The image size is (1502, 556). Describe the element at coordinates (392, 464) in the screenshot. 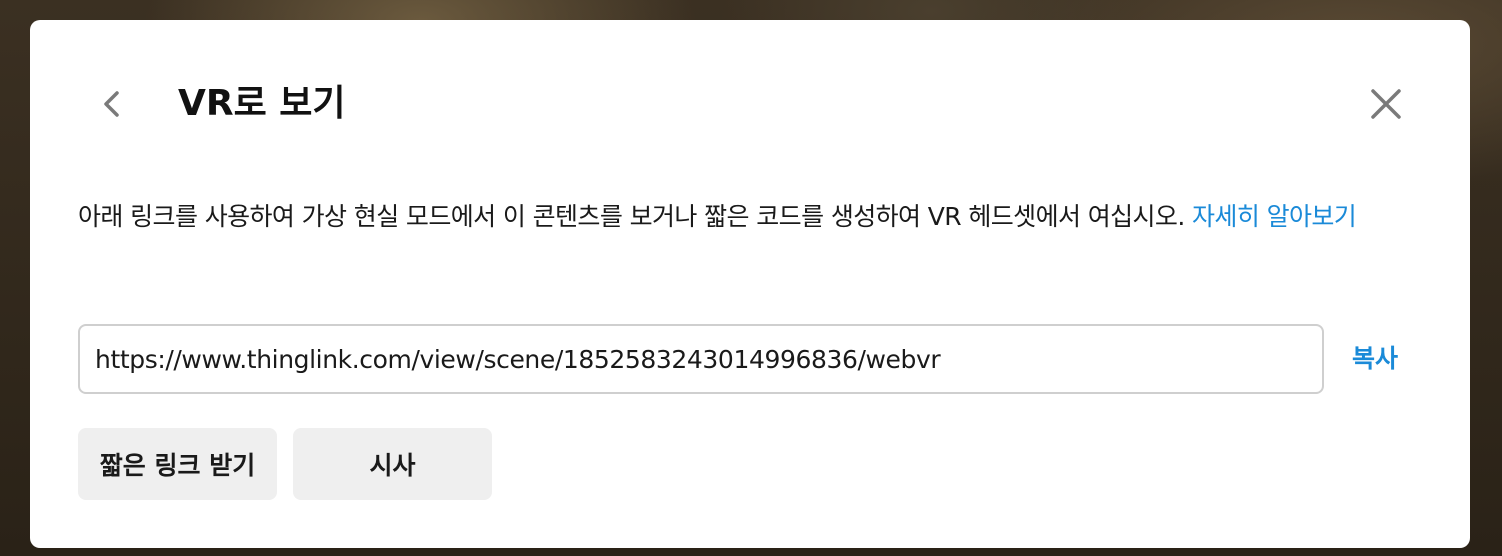

I see `preview-button: 시사` at that location.